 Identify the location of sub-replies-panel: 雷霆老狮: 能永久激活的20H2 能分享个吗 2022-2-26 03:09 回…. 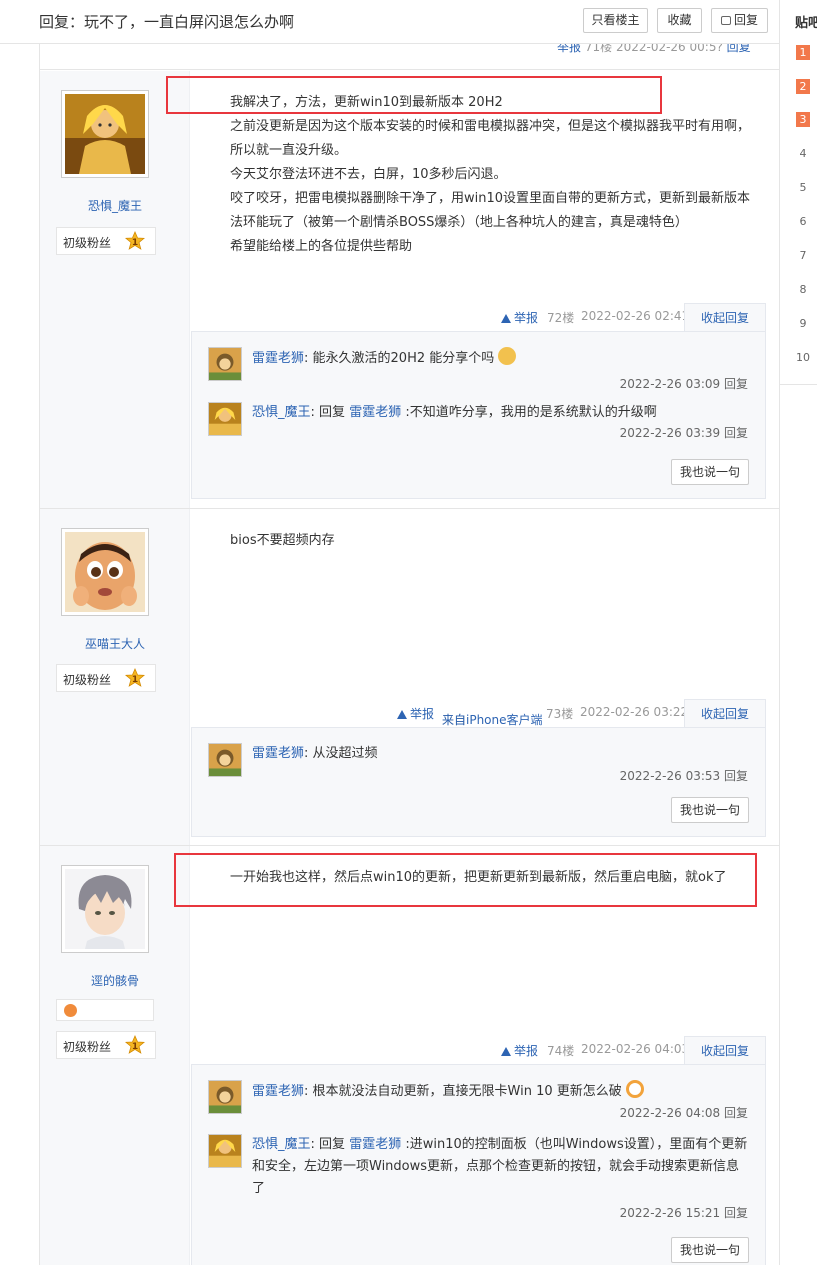
(478, 415).